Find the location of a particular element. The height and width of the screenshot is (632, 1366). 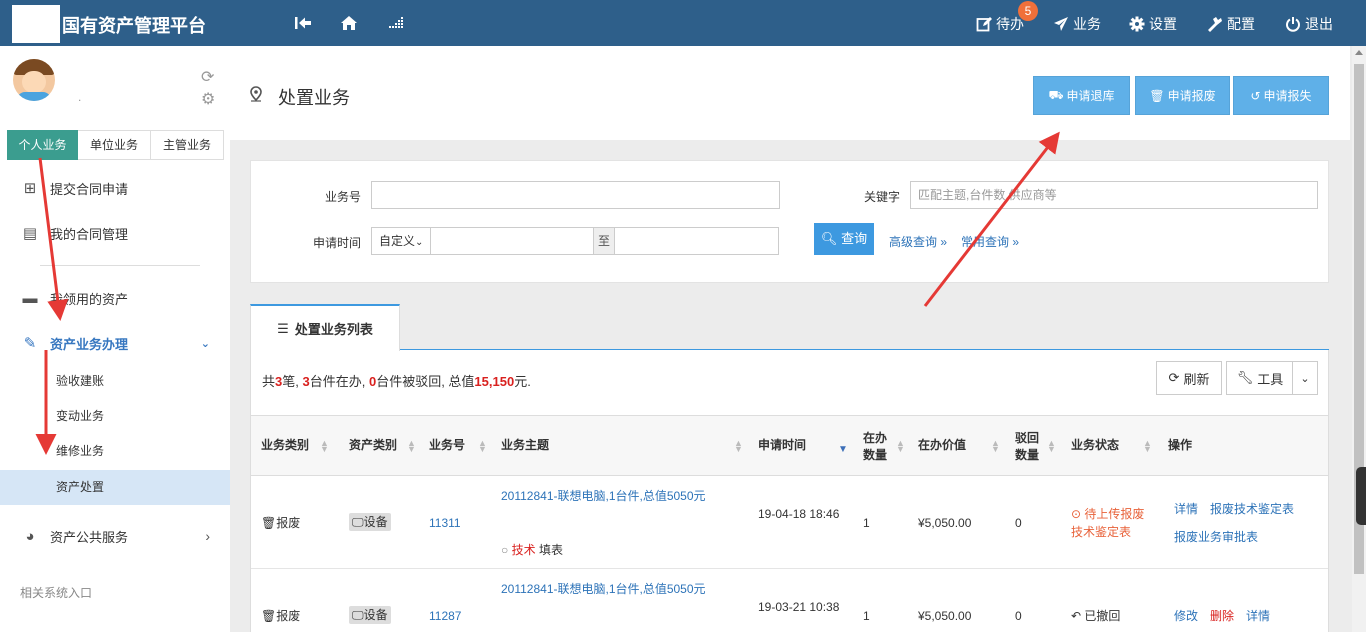

row-value: ¥5,050.00 is located at coordinates (945, 616).